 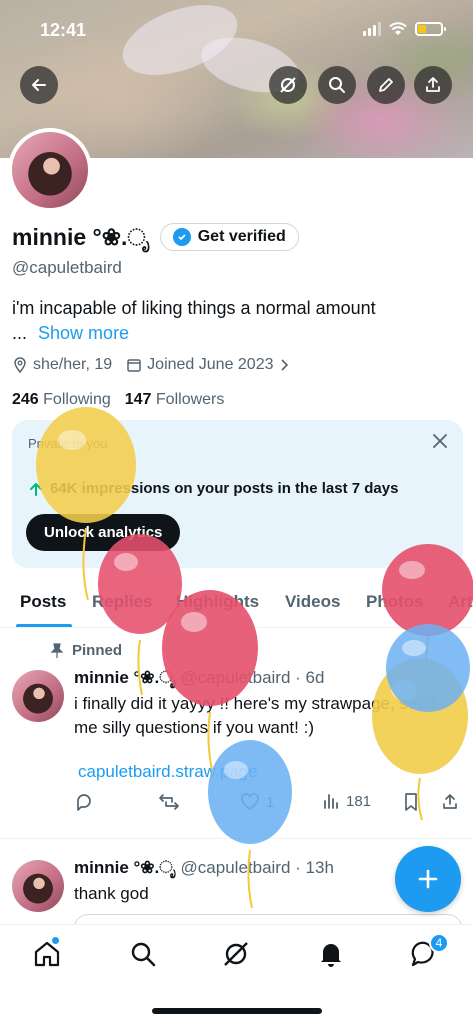 I want to click on post-header: minnie °❀.ೃ @capuletbaird · 13h, so click(x=204, y=868).